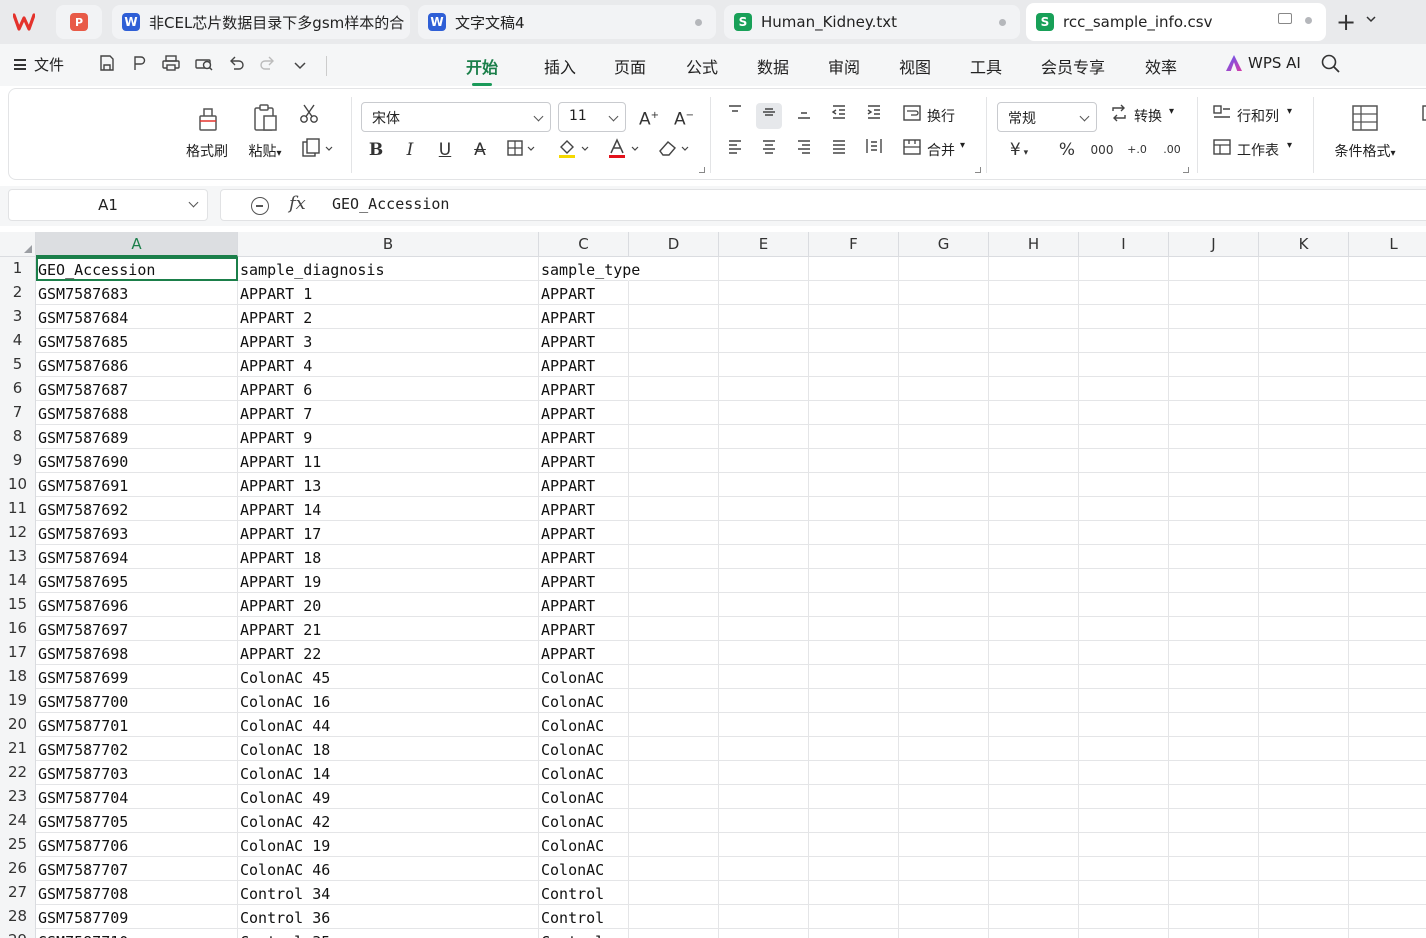  I want to click on cell-c17: APPART, so click(584, 653).